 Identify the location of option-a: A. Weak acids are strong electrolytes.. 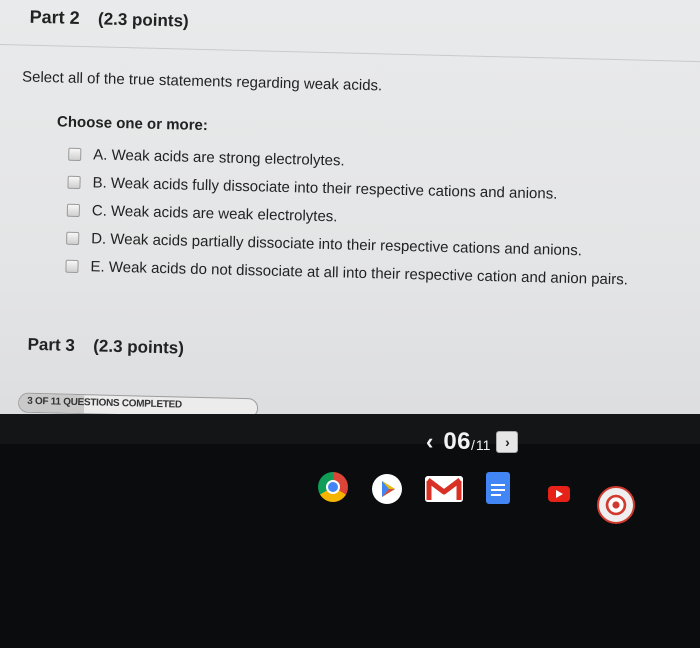
(206, 157).